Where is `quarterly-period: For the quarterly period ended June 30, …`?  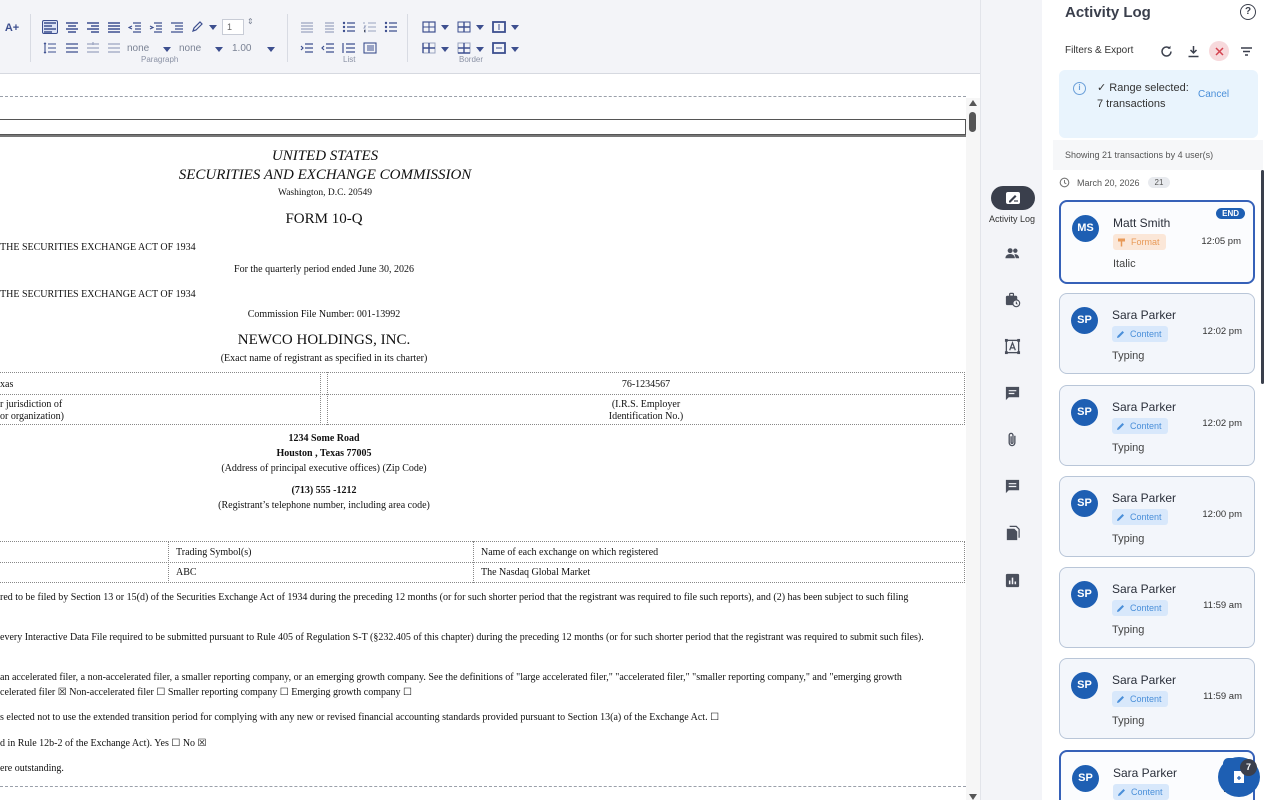
quarterly-period: For the quarterly period ended June 30, … is located at coordinates (324, 269).